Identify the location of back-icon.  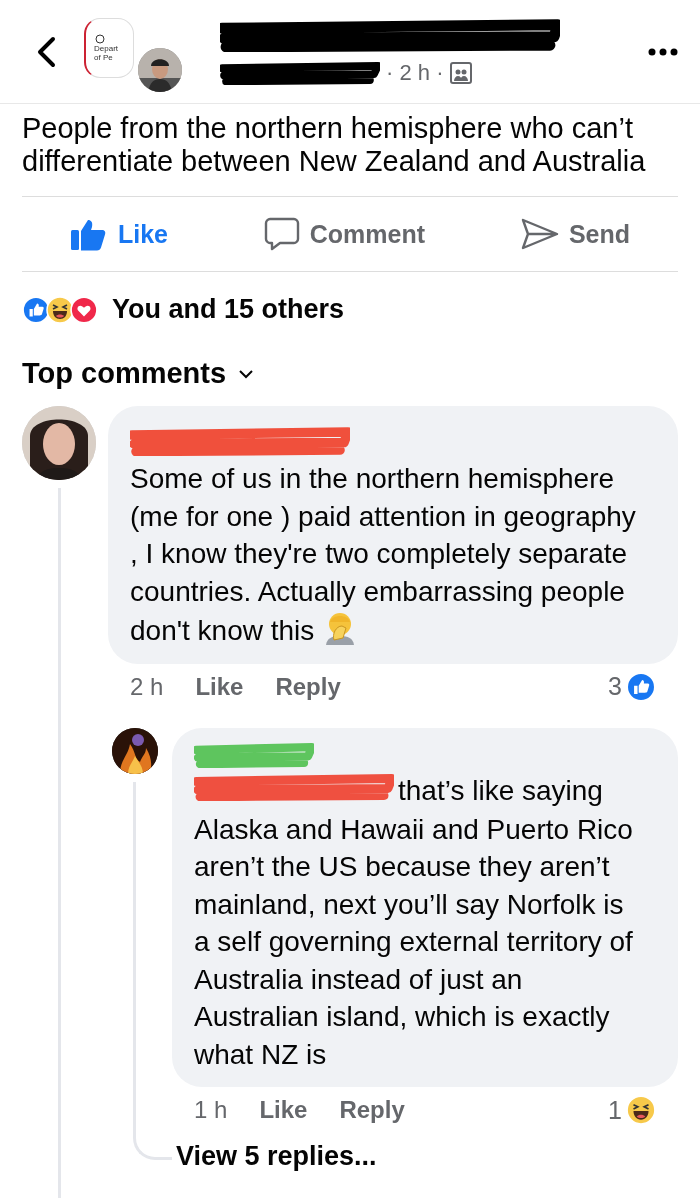
(46, 51).